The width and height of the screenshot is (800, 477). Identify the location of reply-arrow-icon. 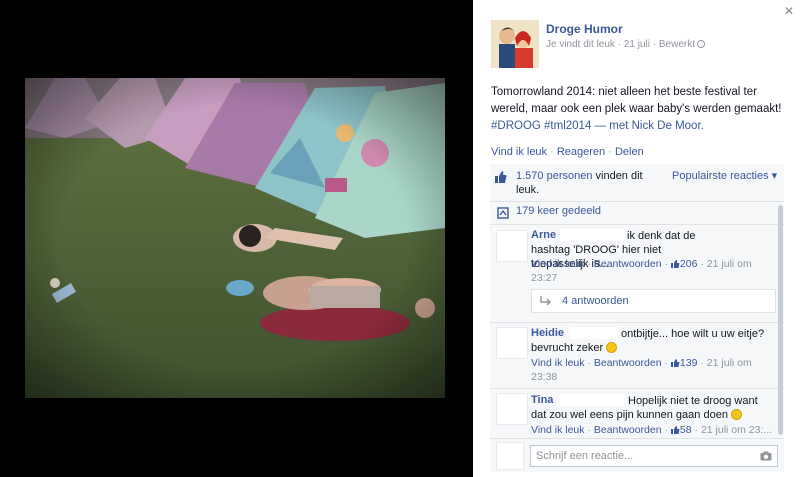
(545, 301).